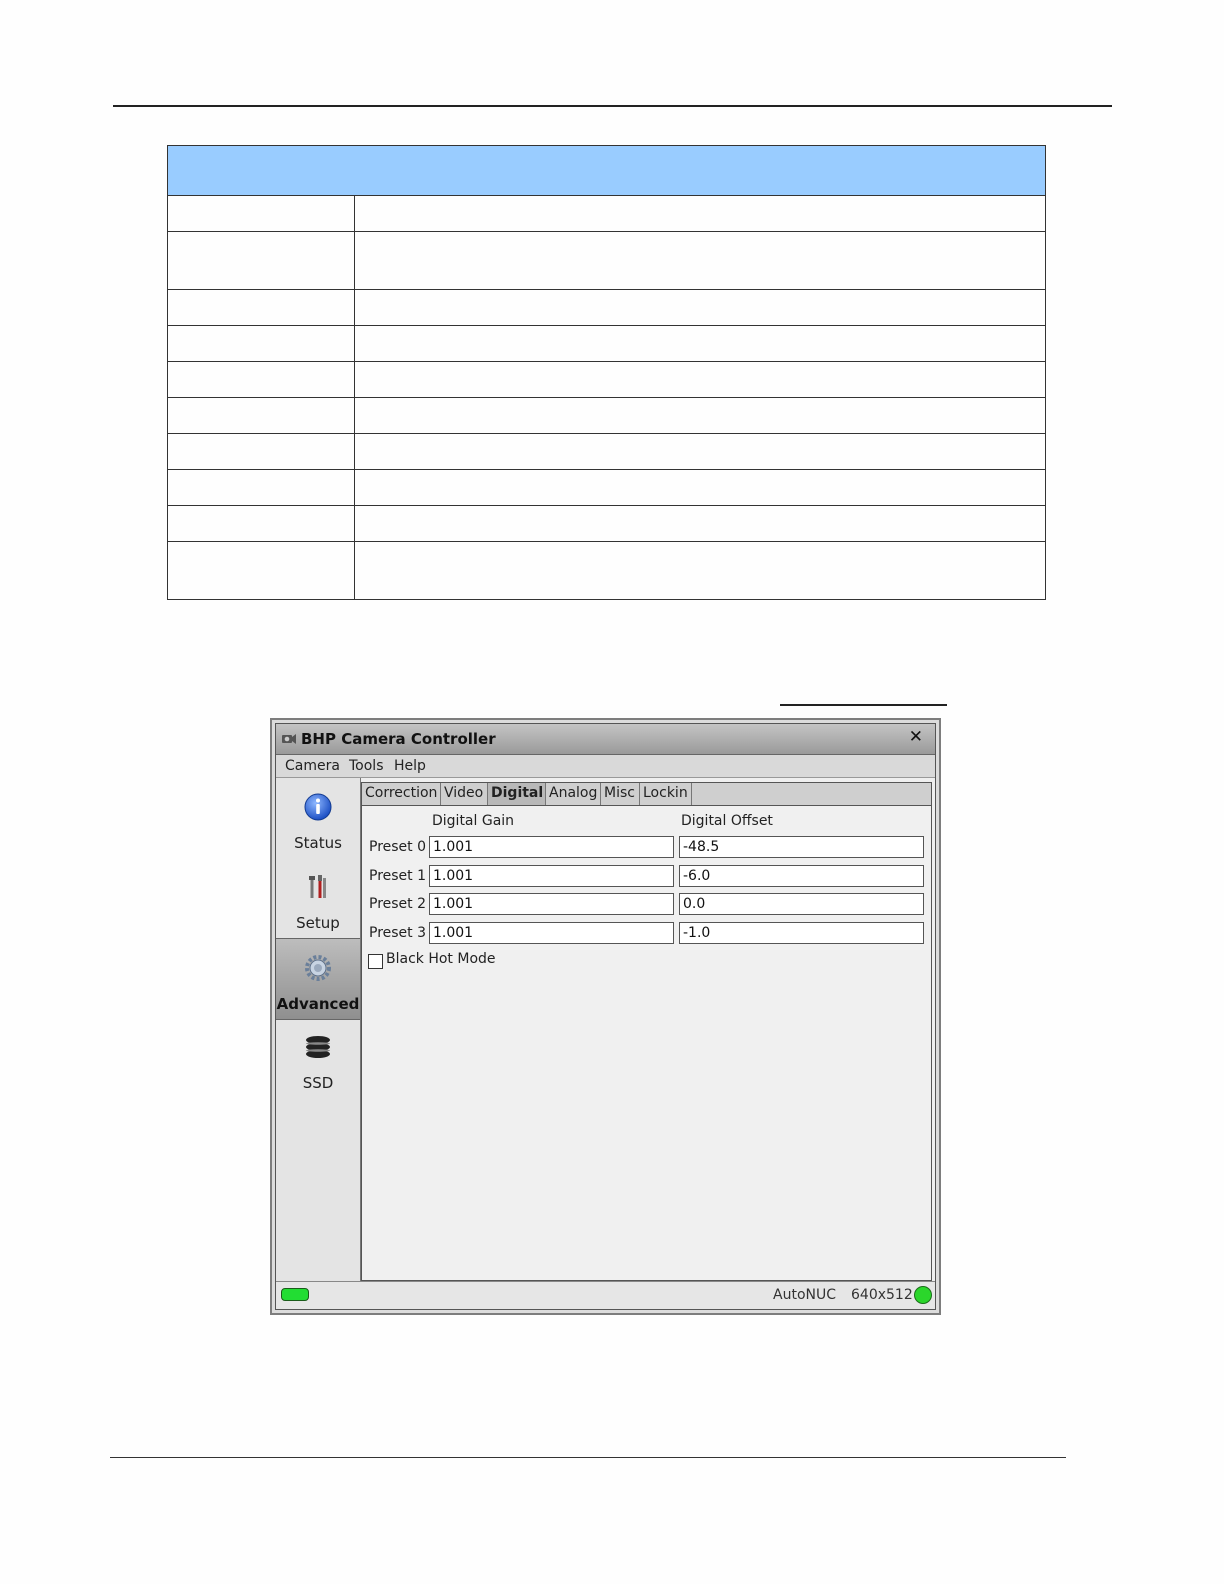  What do you see at coordinates (923, 1295) in the screenshot?
I see `status-led` at bounding box center [923, 1295].